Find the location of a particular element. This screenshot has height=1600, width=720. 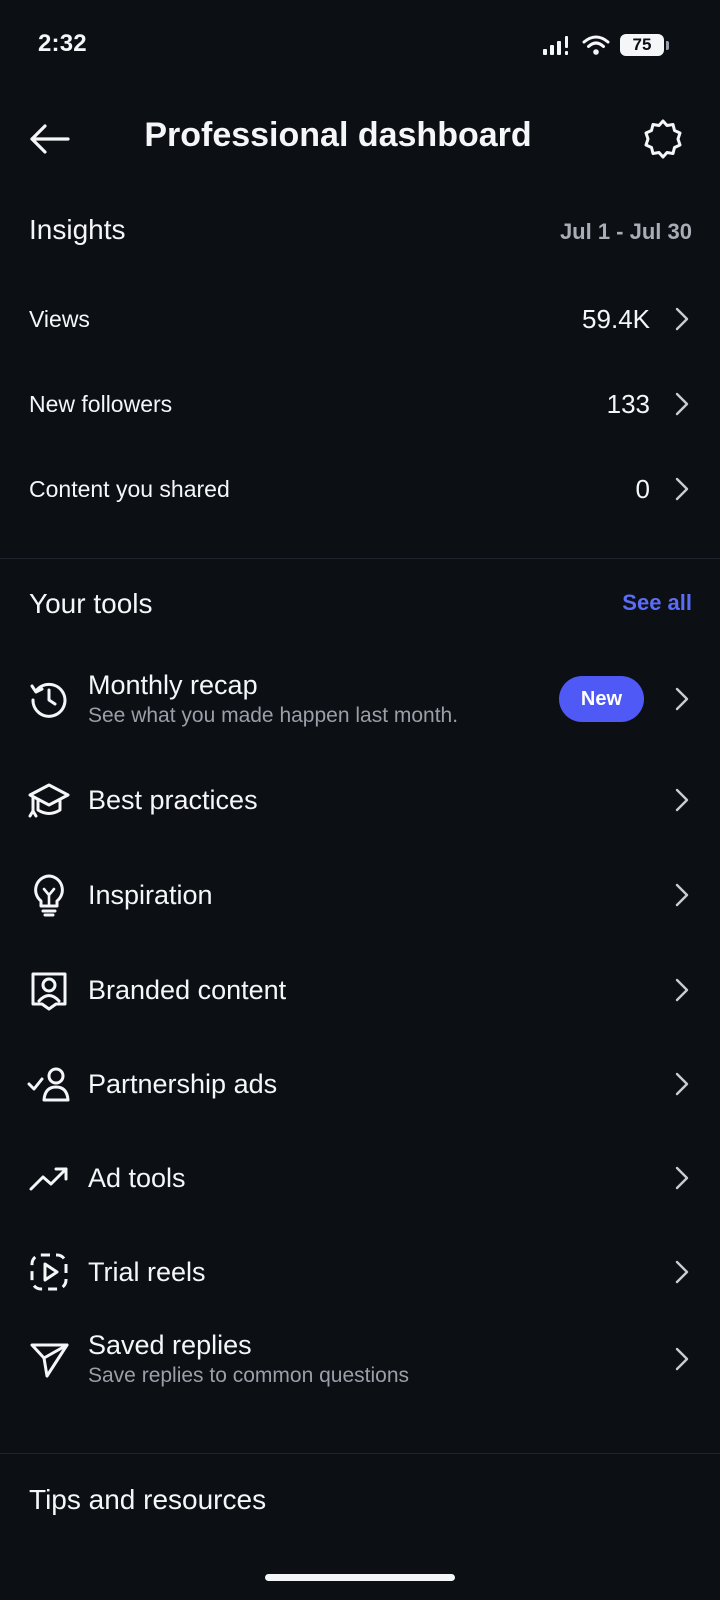

home-indicator is located at coordinates (360, 1577).